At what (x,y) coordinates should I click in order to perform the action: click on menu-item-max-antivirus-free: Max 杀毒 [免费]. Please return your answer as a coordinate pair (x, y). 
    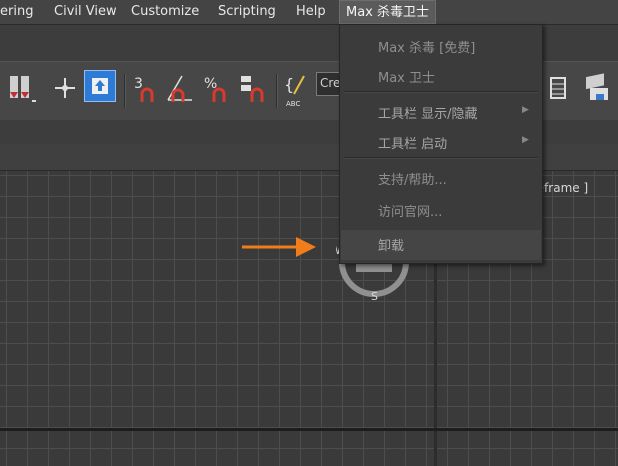
    Looking at the image, I should click on (426, 46).